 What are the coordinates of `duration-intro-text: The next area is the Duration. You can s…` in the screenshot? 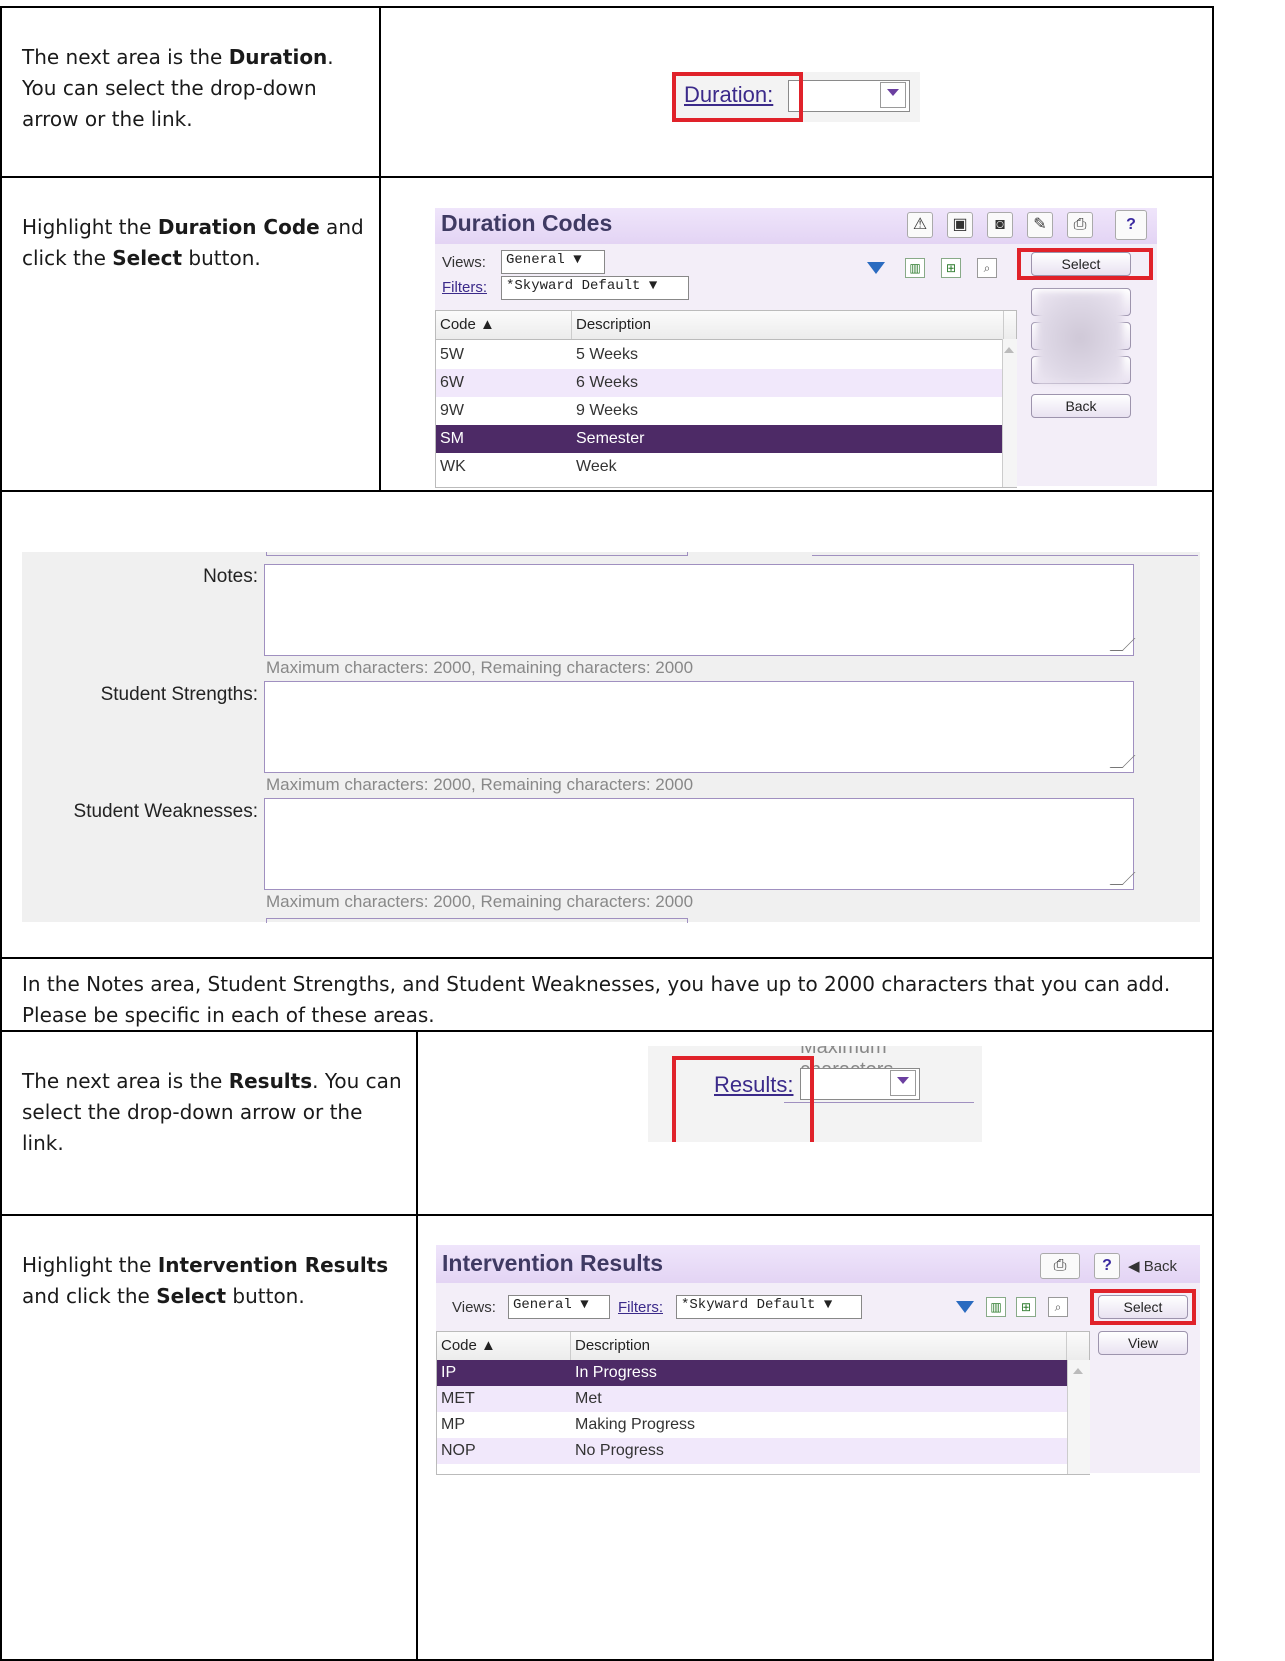 It's located at (178, 88).